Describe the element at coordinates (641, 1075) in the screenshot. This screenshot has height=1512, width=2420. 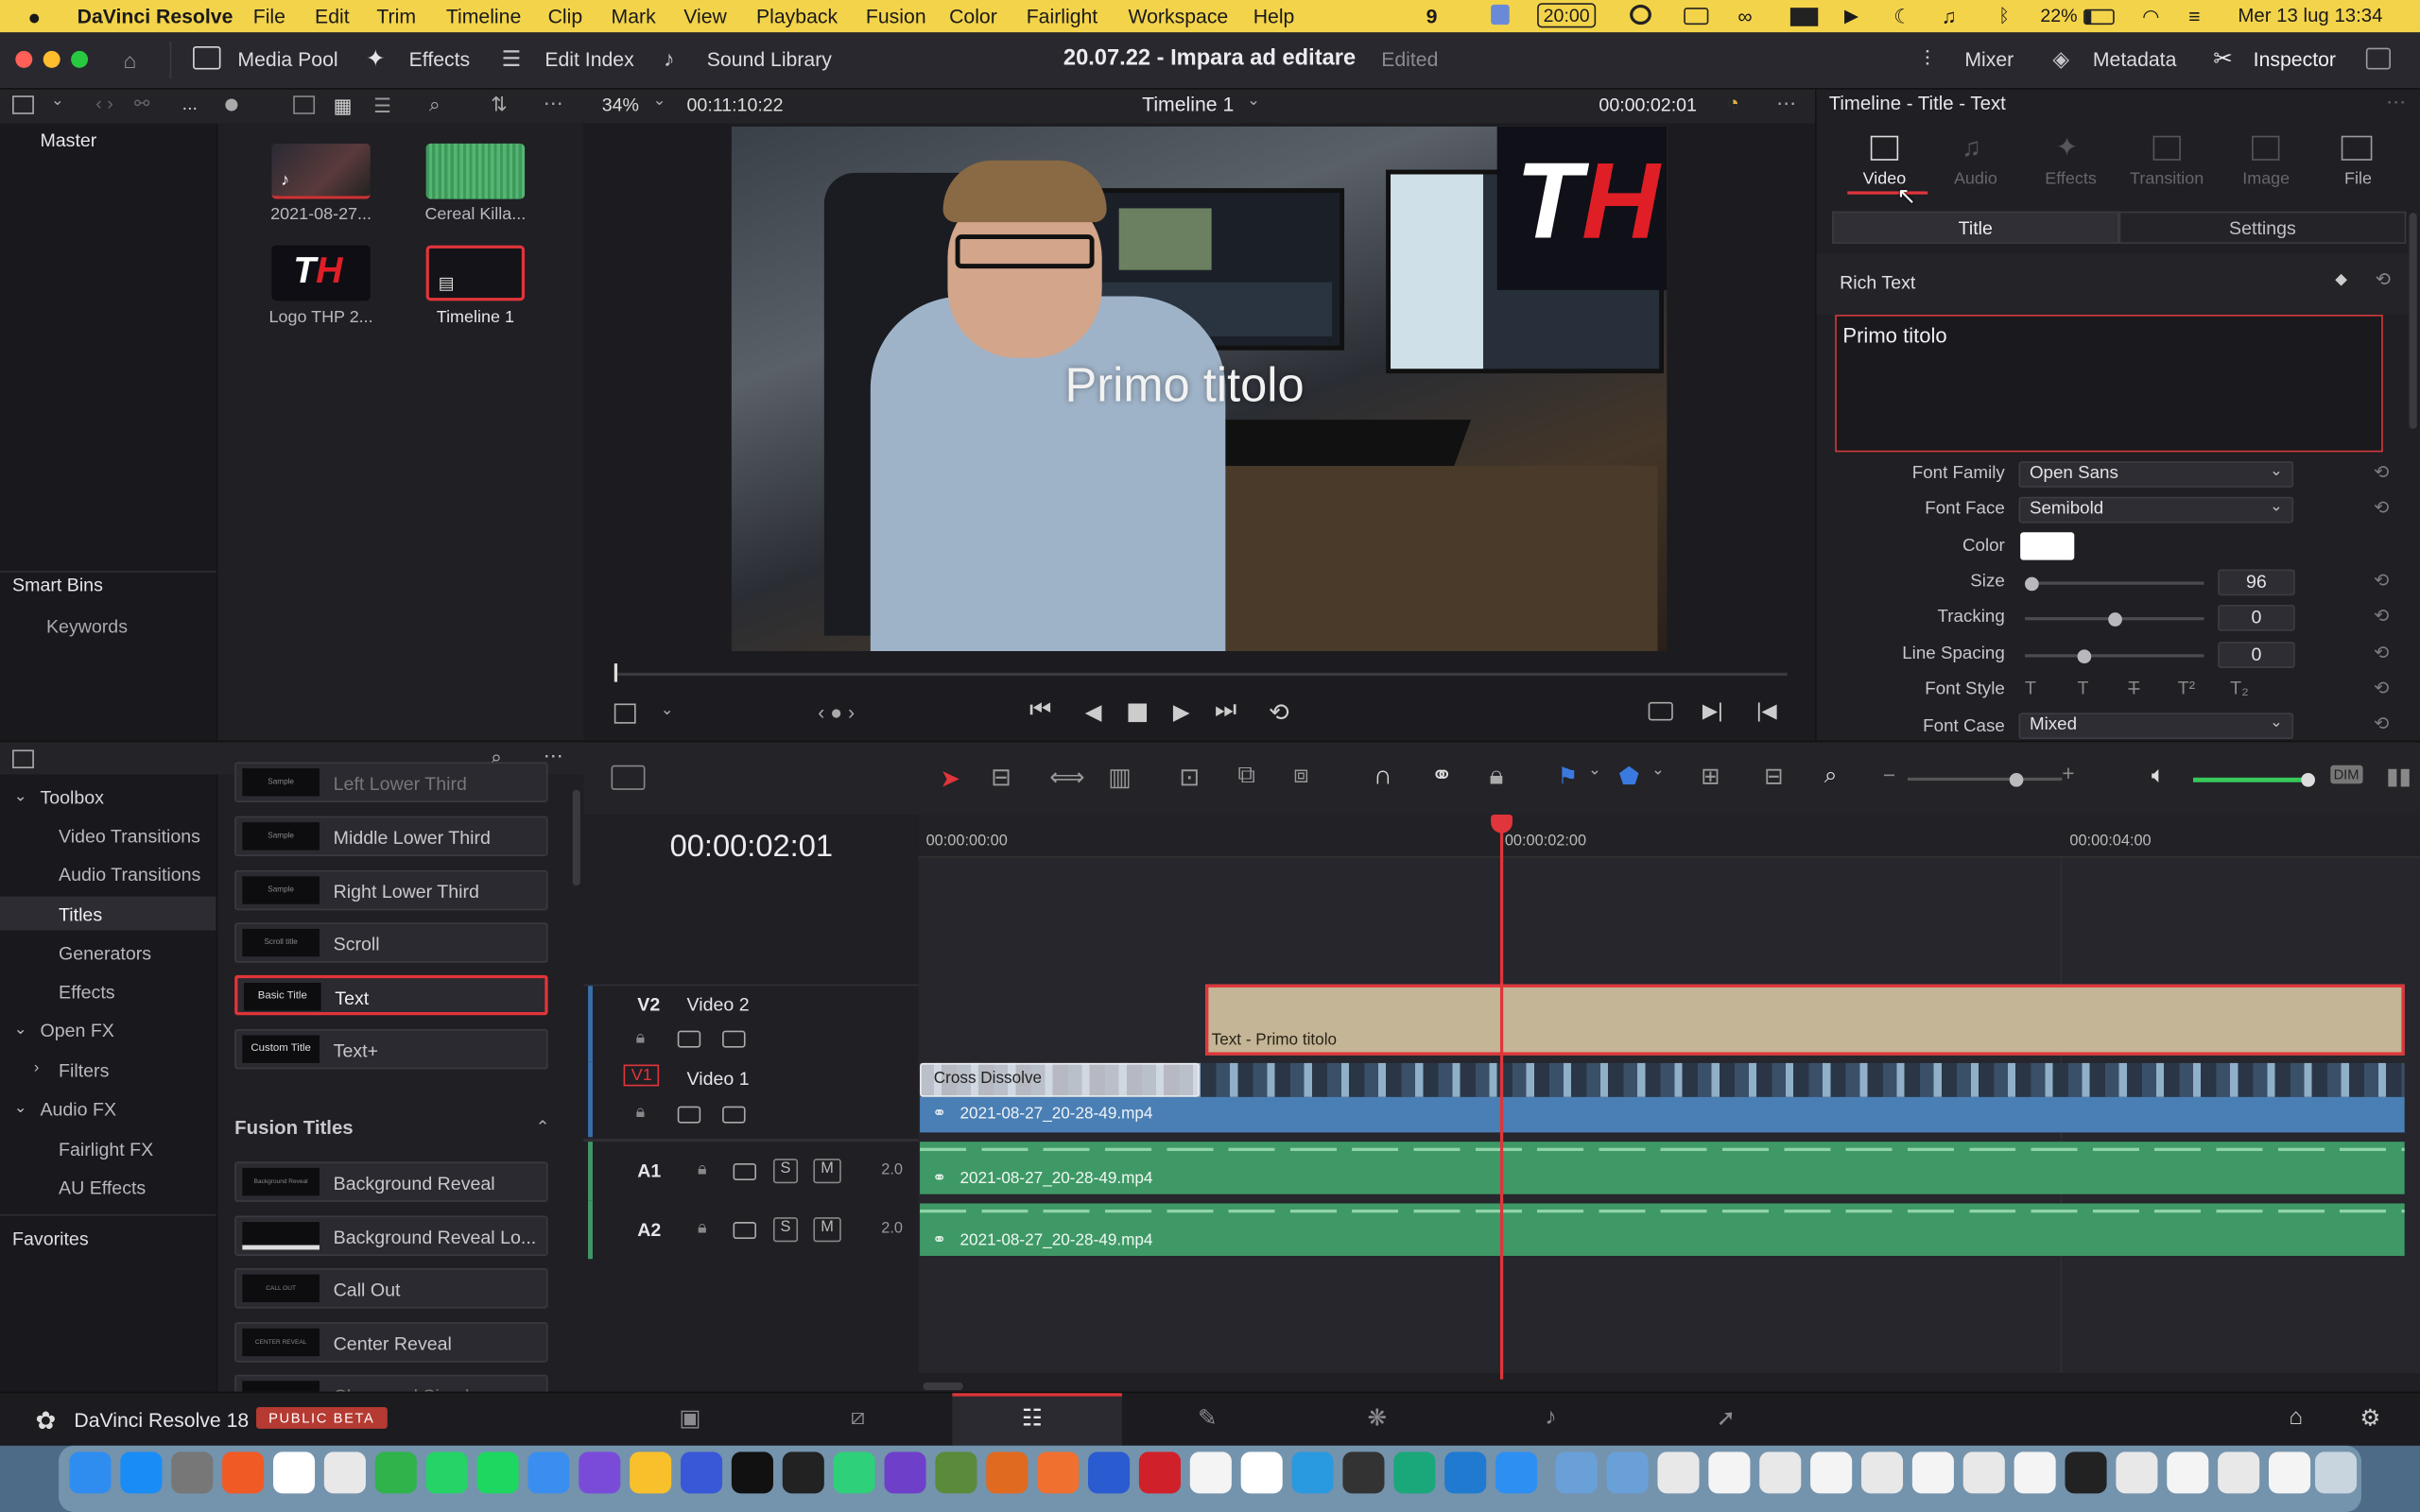
I see `track-id-v1: V1` at that location.